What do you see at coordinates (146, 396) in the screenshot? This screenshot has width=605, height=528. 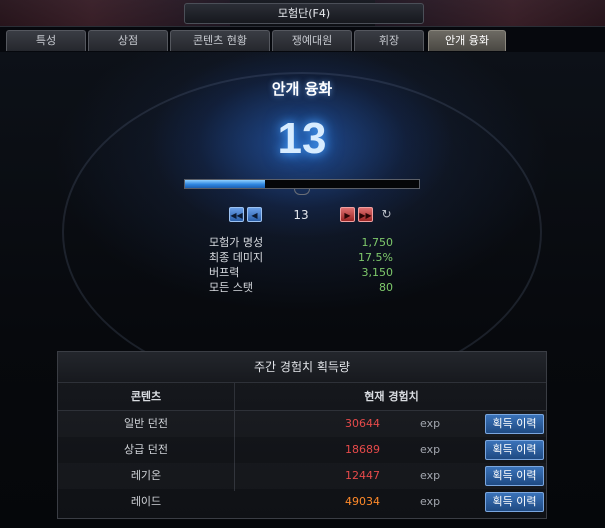 I see `column-header-content: 콘텐츠` at bounding box center [146, 396].